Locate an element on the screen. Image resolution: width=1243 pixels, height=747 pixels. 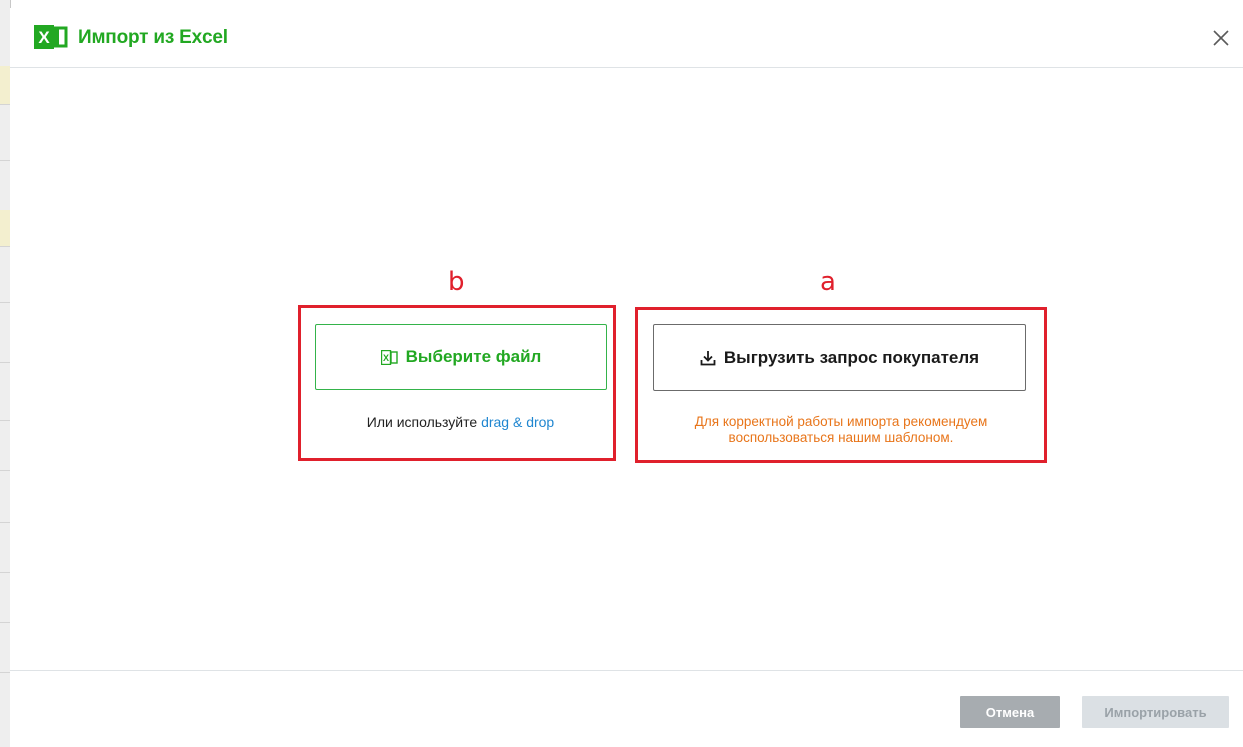
drag-drop-link: drag & drop is located at coordinates (517, 422).